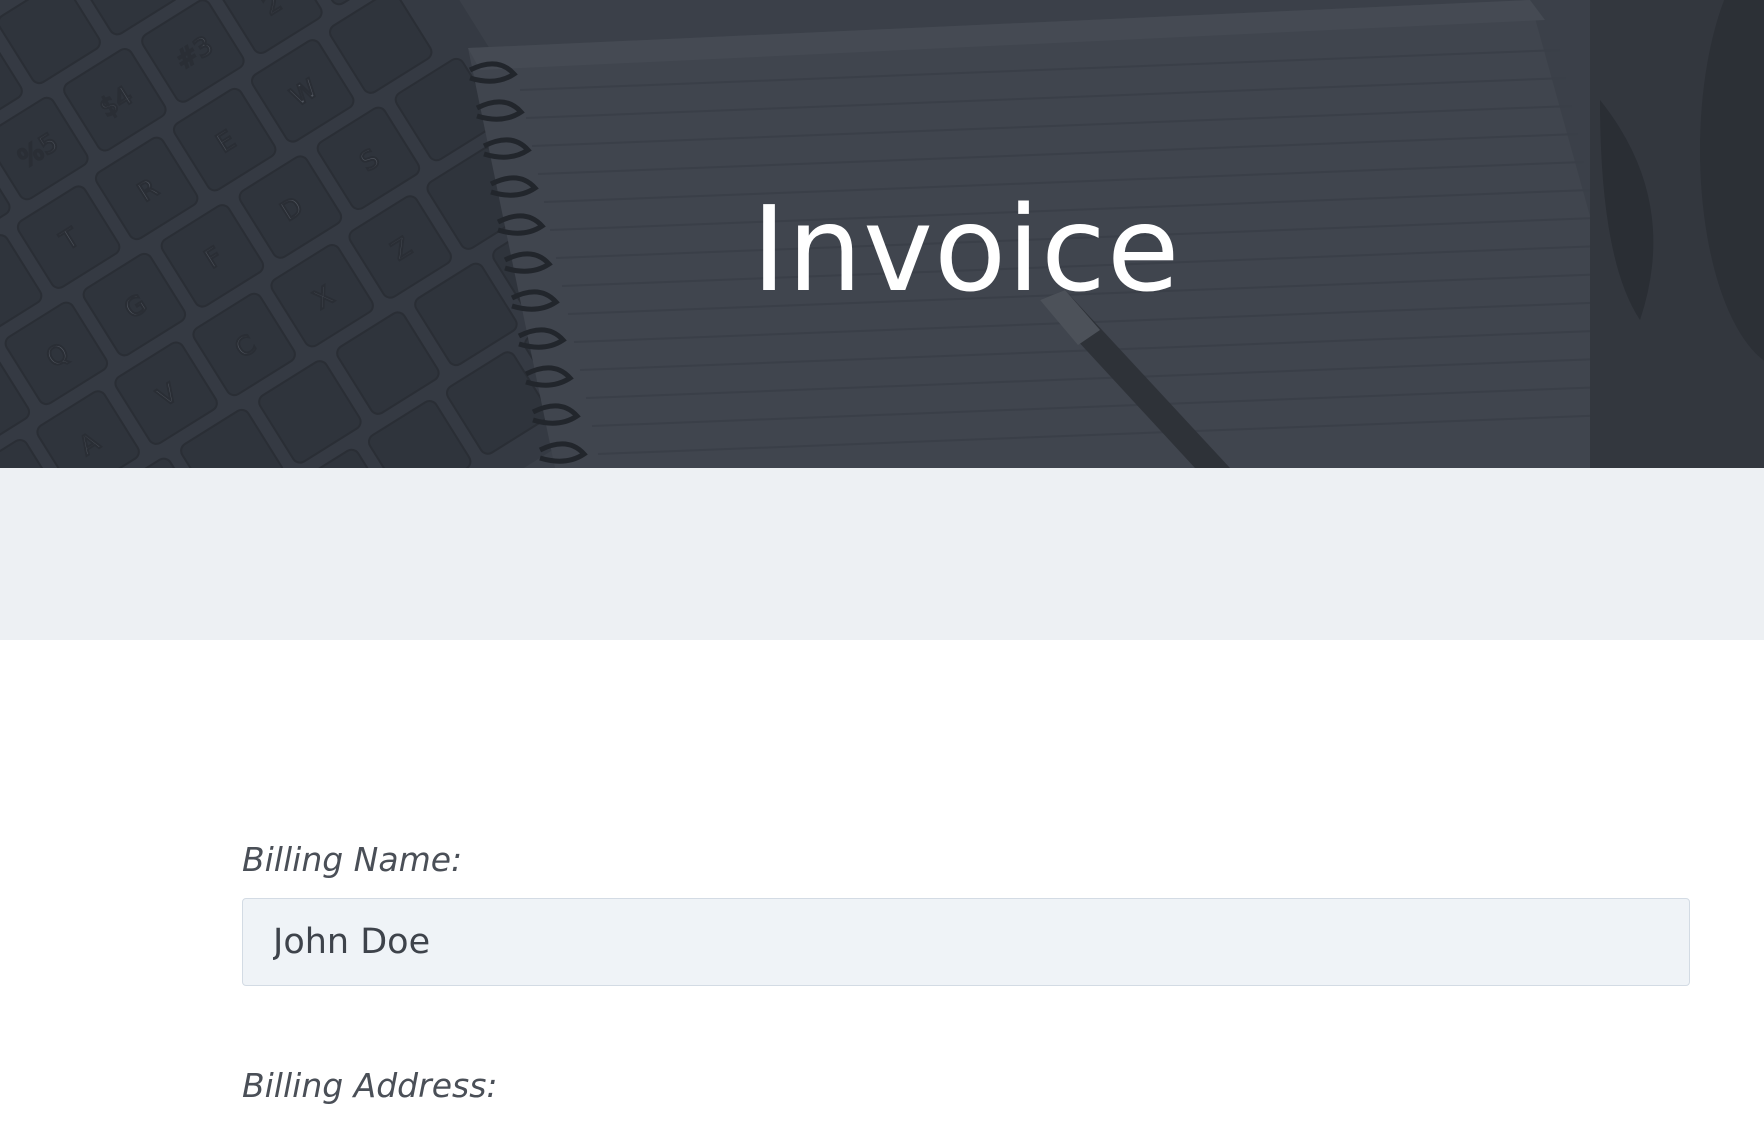 This screenshot has width=1764, height=1124. What do you see at coordinates (370, 1085) in the screenshot?
I see `billing-address-label: Billing Address:` at bounding box center [370, 1085].